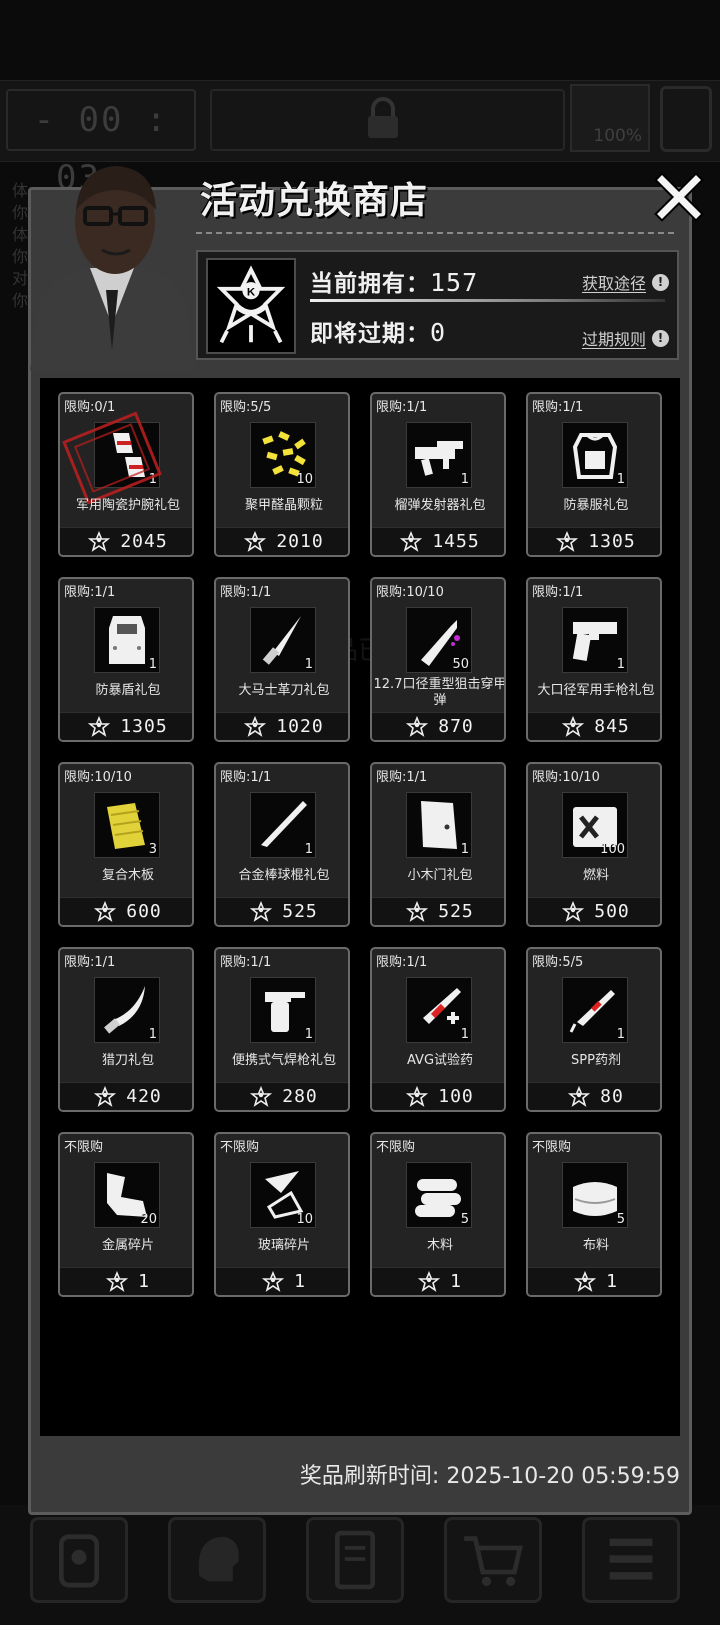 This screenshot has width=720, height=1625. I want to click on shop-item-card: 限购:1/1 1 猎刀礼包 420, so click(126, 1029).